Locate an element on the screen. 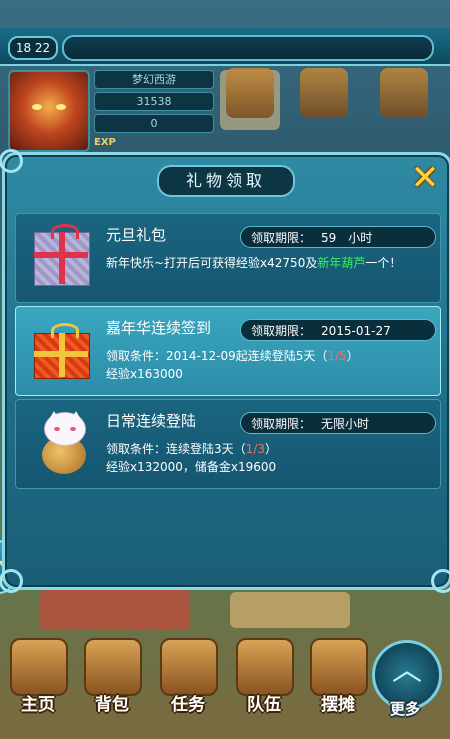 The width and height of the screenshot is (450, 739). nav-team: 队伍 is located at coordinates (263, 683).